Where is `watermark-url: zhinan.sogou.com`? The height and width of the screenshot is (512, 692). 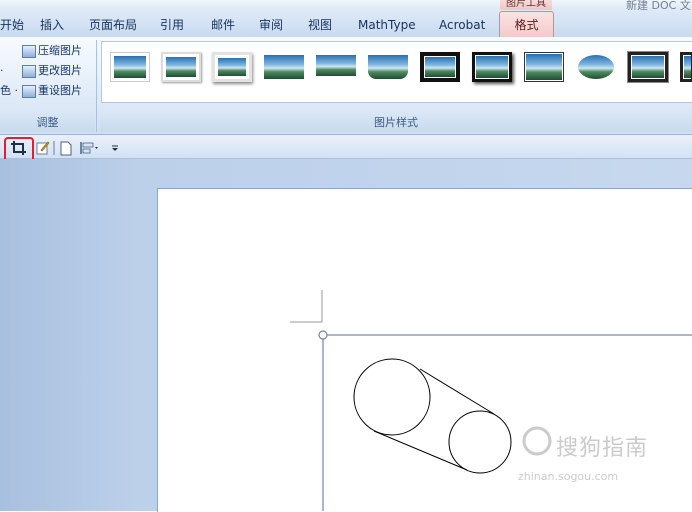 watermark-url: zhinan.sogou.com is located at coordinates (568, 476).